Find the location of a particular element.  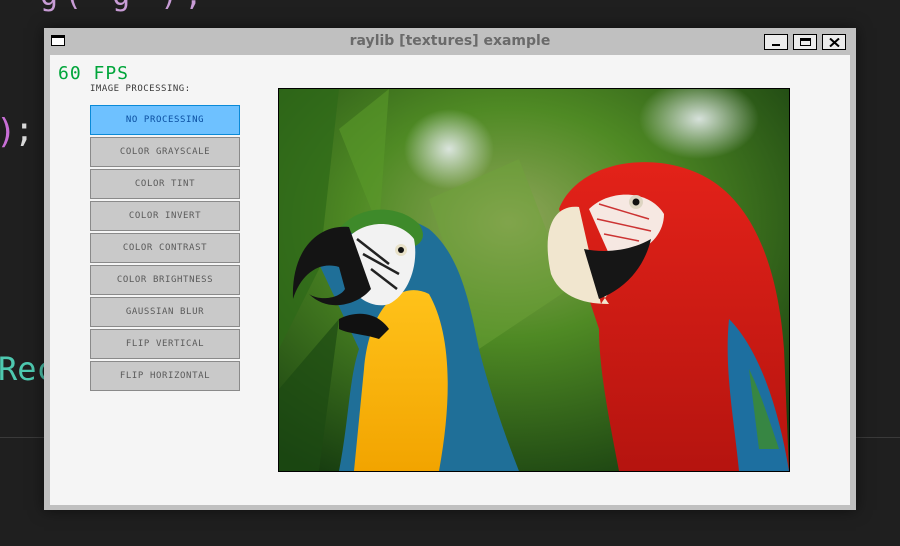

background-code-semicolon: ; is located at coordinates (24, 130).